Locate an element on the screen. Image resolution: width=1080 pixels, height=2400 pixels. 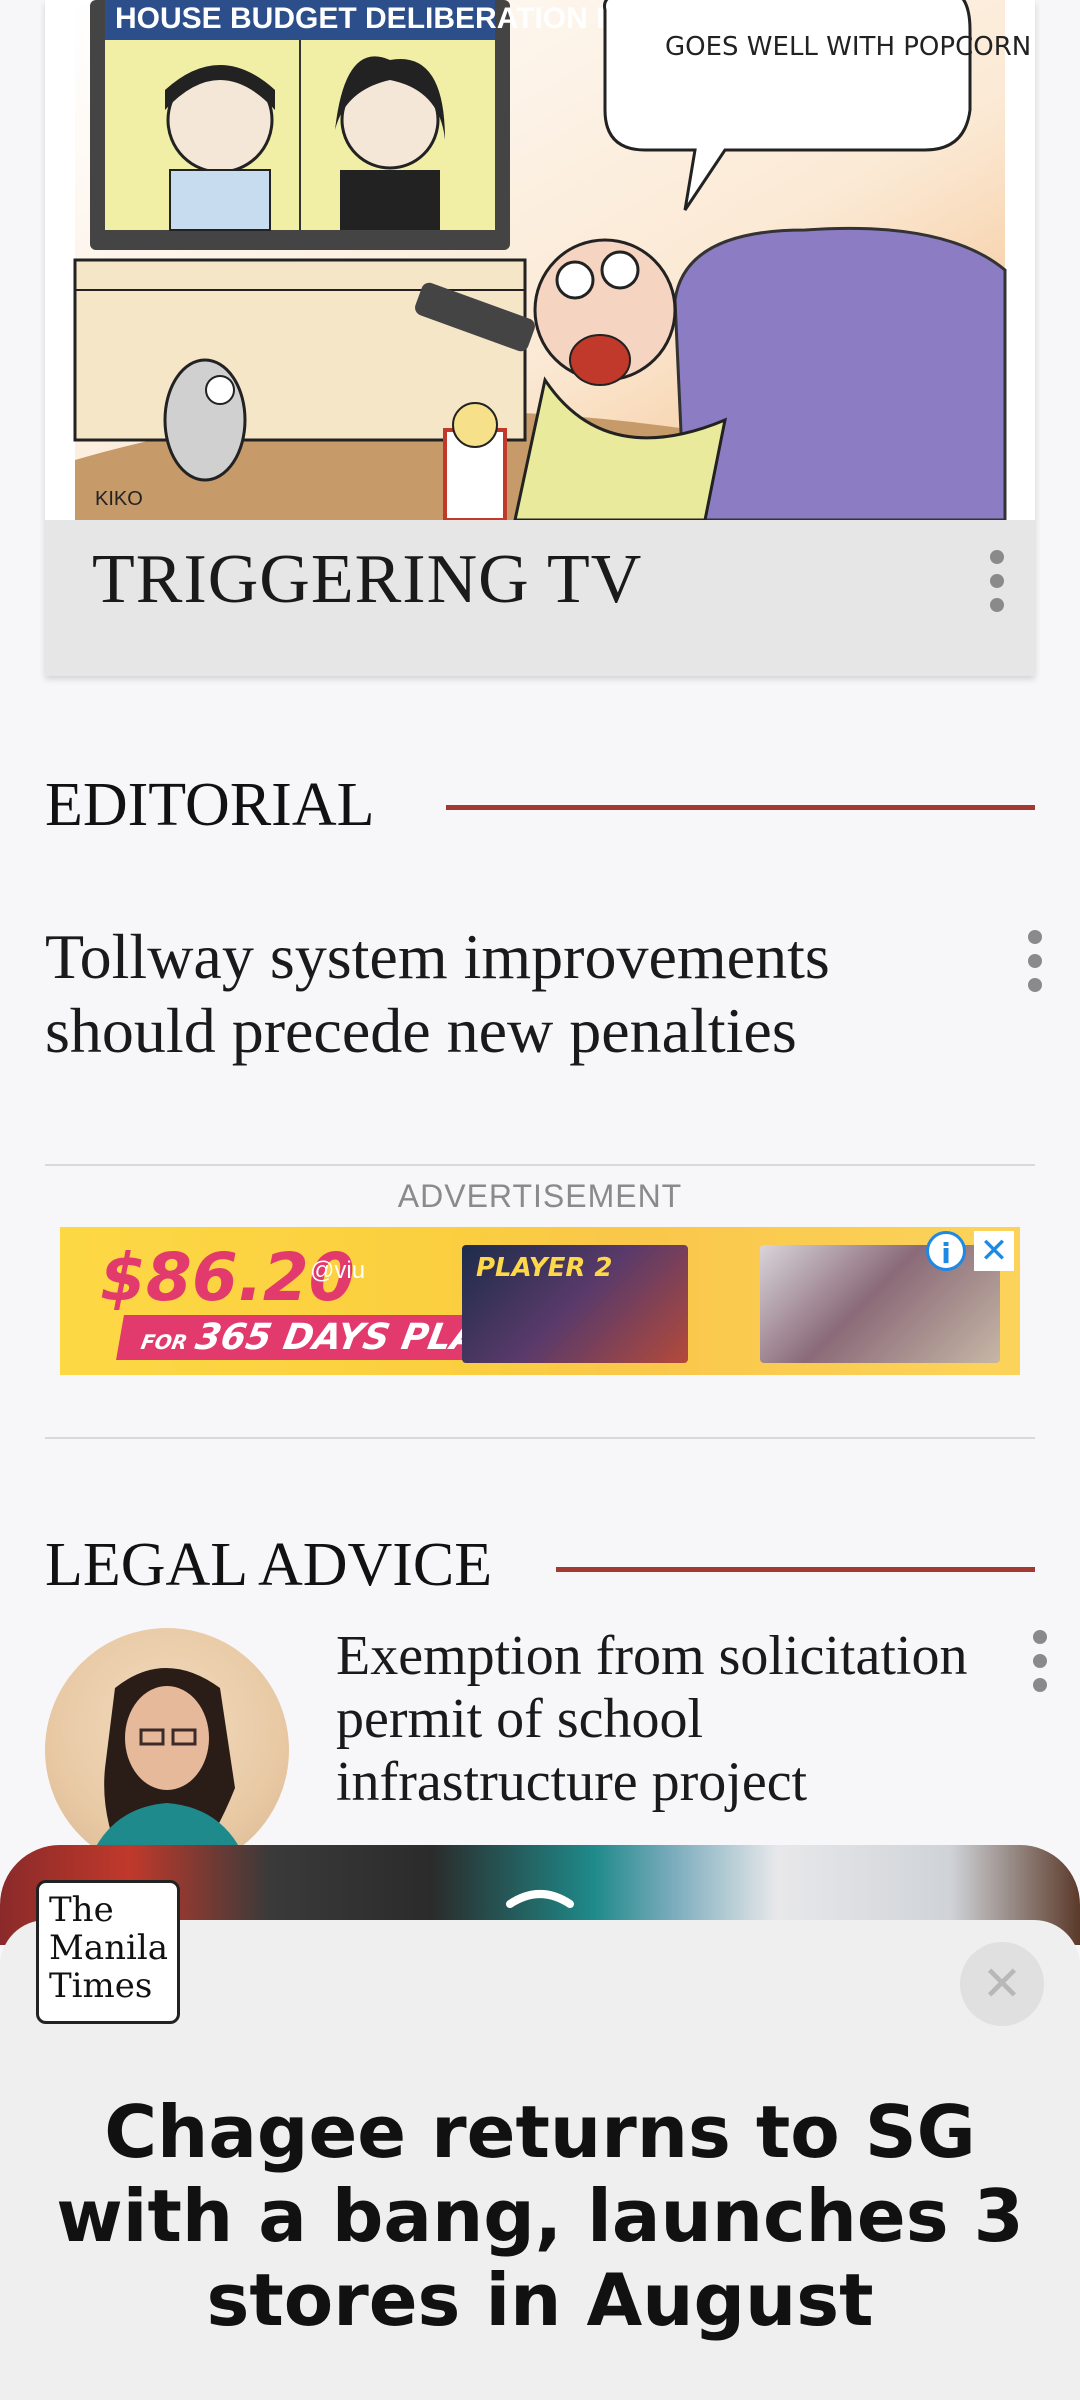
cartoon-signature: KIKO is located at coordinates (119, 499).